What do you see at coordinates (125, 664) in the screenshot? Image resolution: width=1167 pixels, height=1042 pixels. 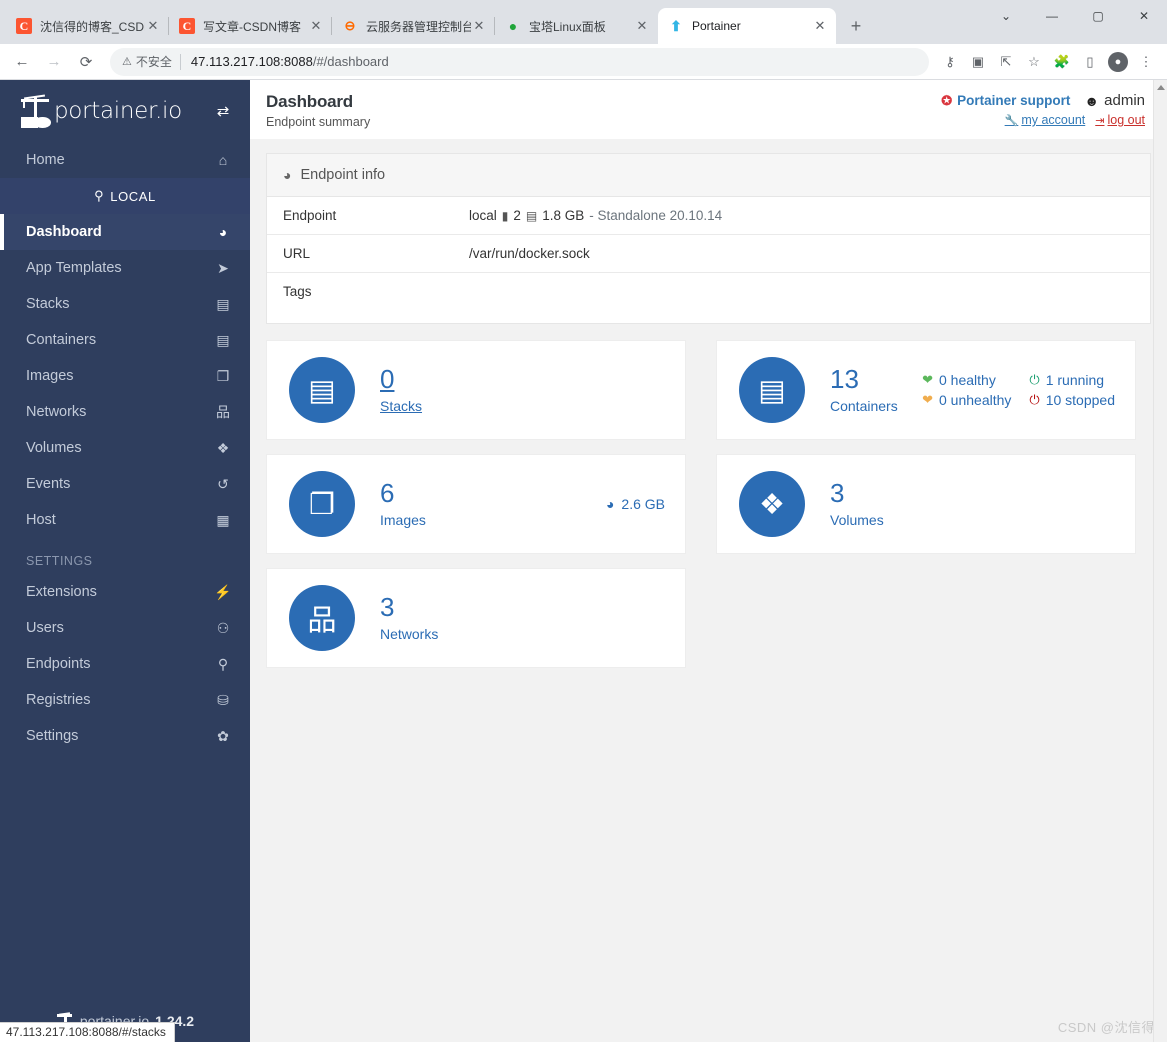 I see `sidebar-item-endpoints: Endpoints ⚲` at bounding box center [125, 664].